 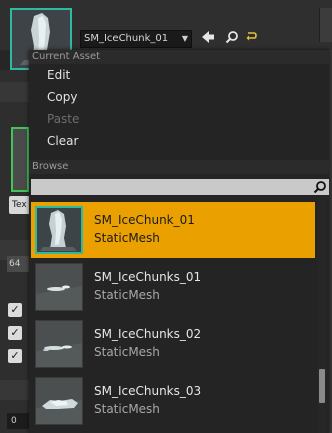 I want to click on ice-chunk-thumbnail-icon, so click(x=59, y=230).